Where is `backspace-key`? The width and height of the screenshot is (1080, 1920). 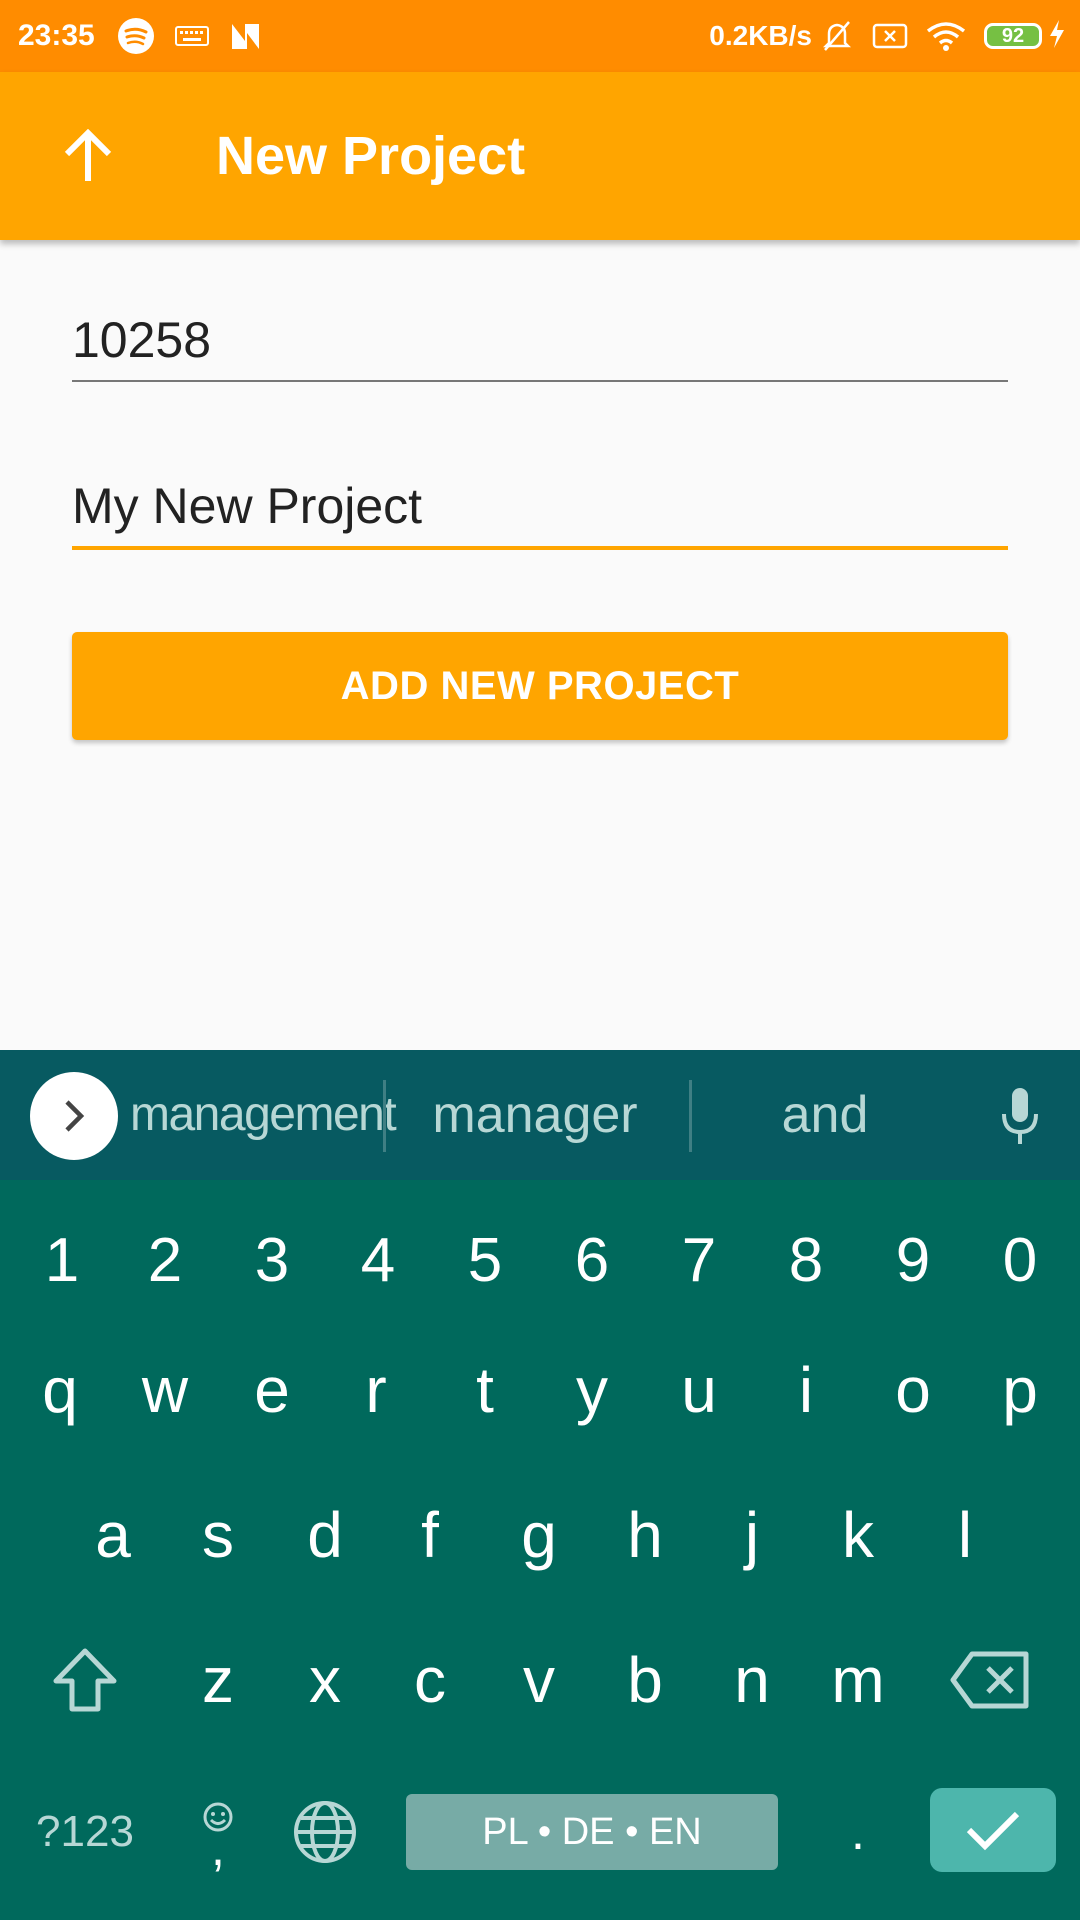 backspace-key is located at coordinates (990, 1680).